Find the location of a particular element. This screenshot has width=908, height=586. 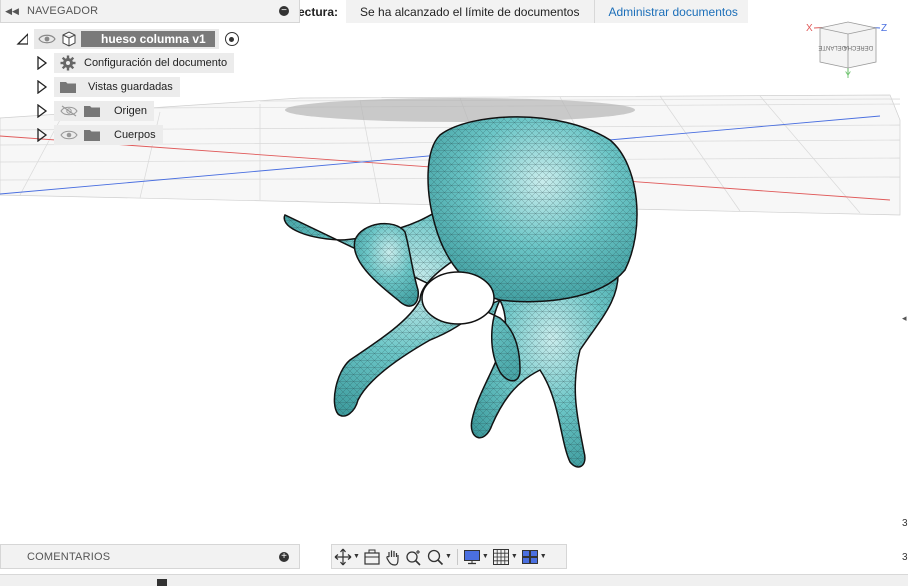

hidden-eye-icon is located at coordinates (69, 111).